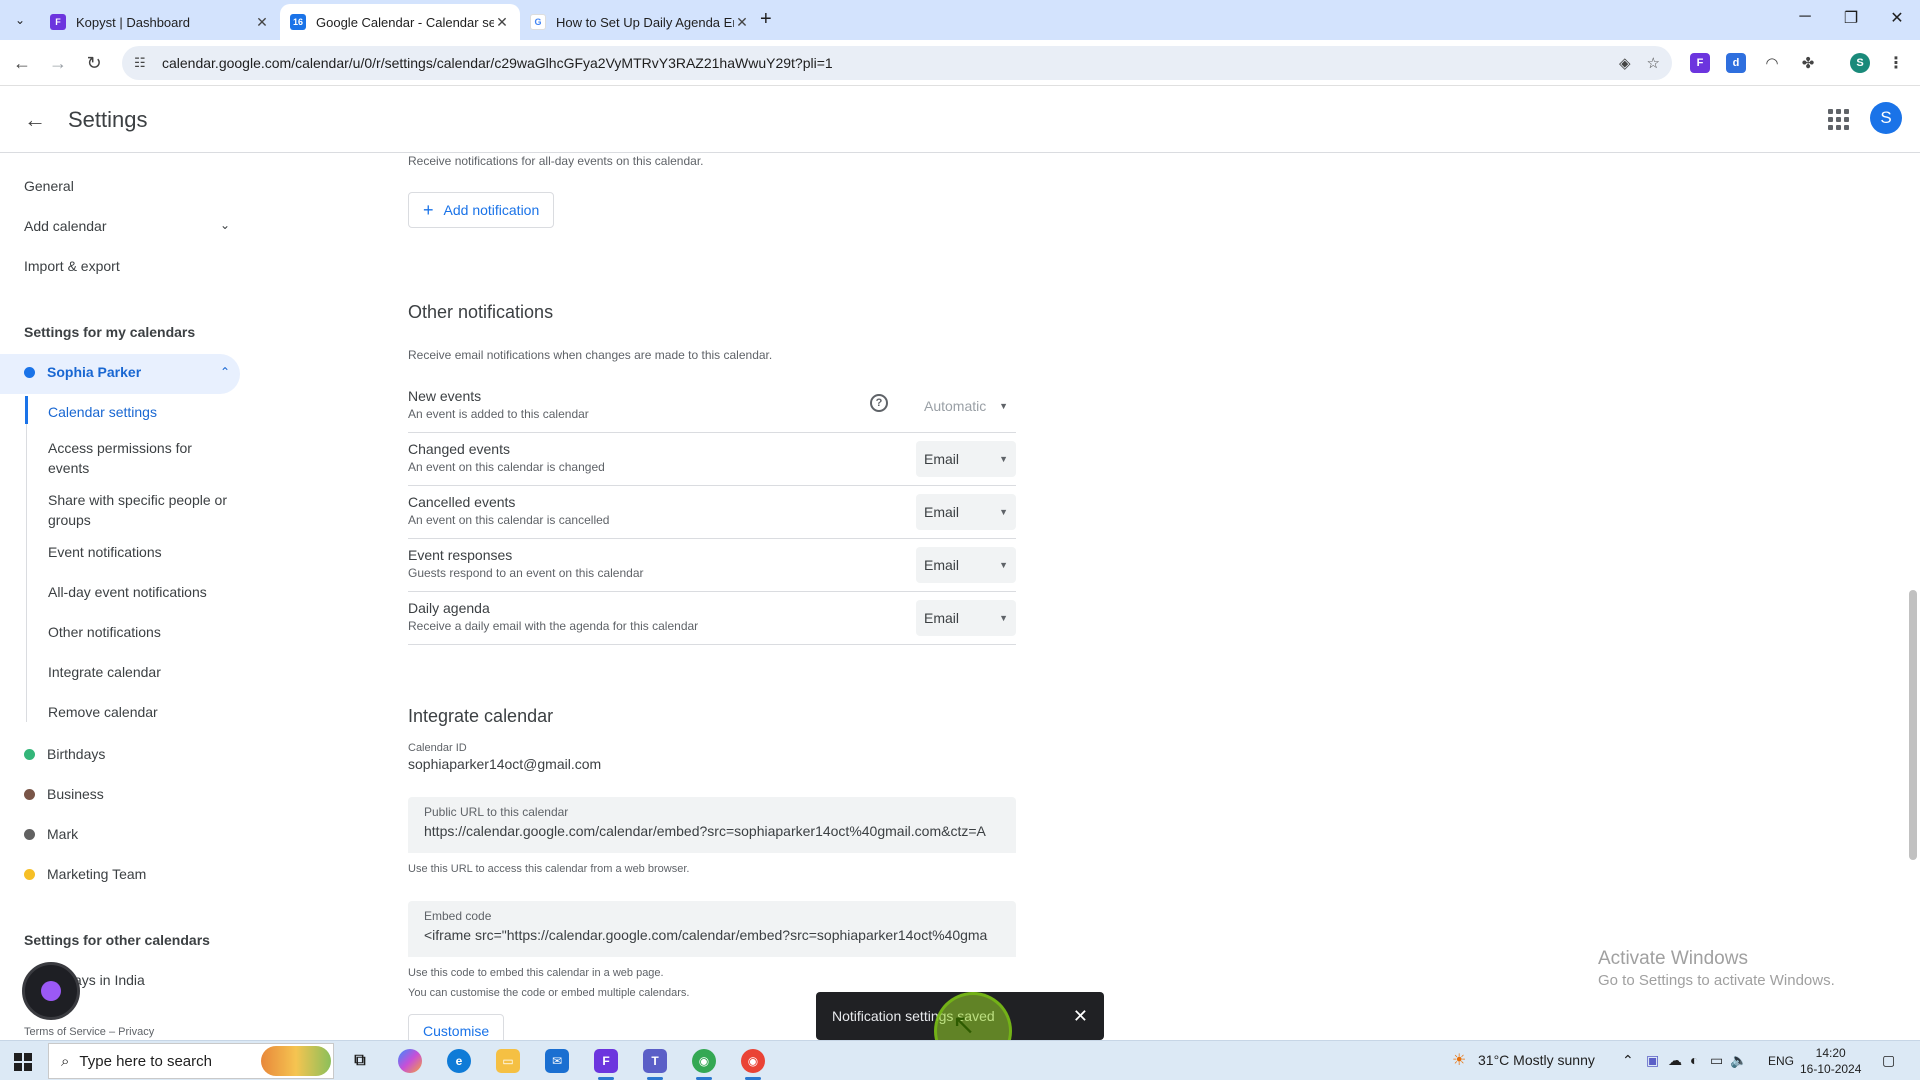  What do you see at coordinates (1830, 1061) in the screenshot?
I see `system-clock: 14:20 16-10-2024` at bounding box center [1830, 1061].